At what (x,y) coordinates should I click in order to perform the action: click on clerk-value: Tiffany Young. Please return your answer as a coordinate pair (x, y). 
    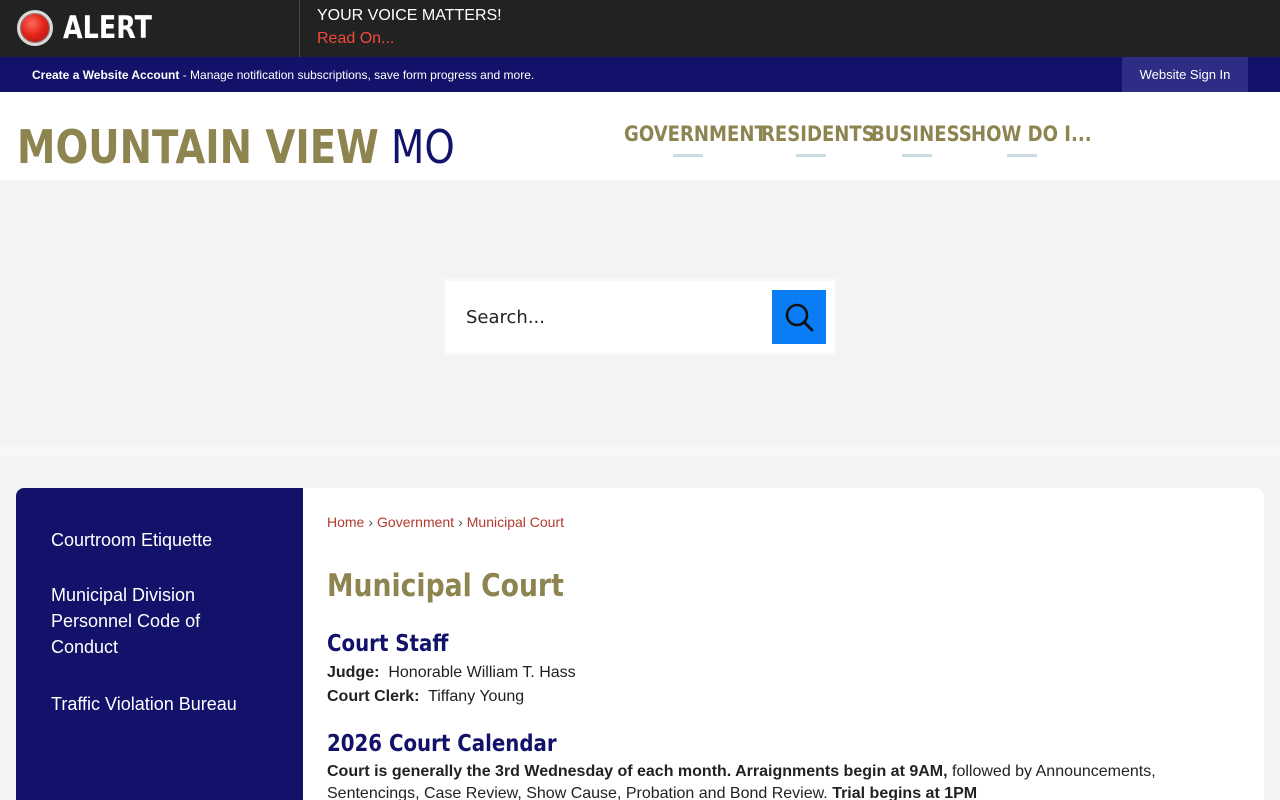
    Looking at the image, I should click on (476, 696).